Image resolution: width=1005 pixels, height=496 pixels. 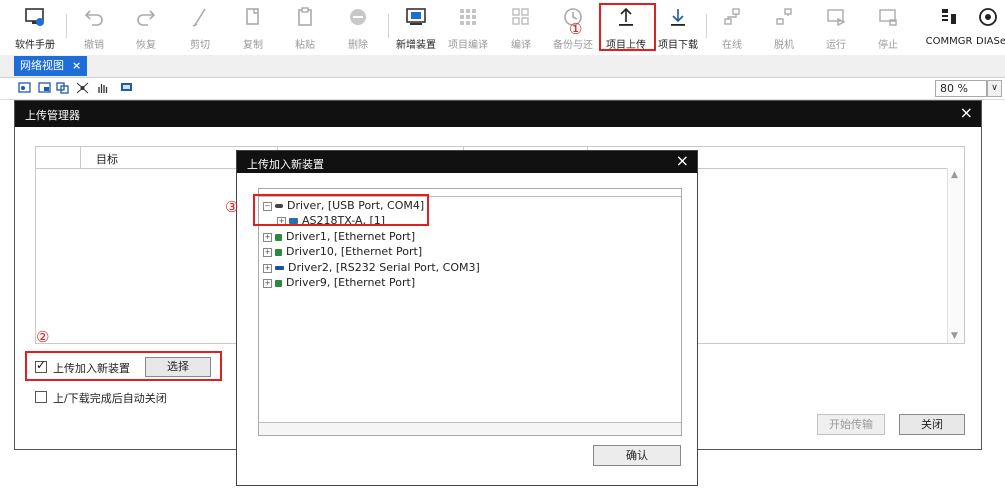 What do you see at coordinates (949, 41) in the screenshot?
I see `commgr-label: COMMGR` at bounding box center [949, 41].